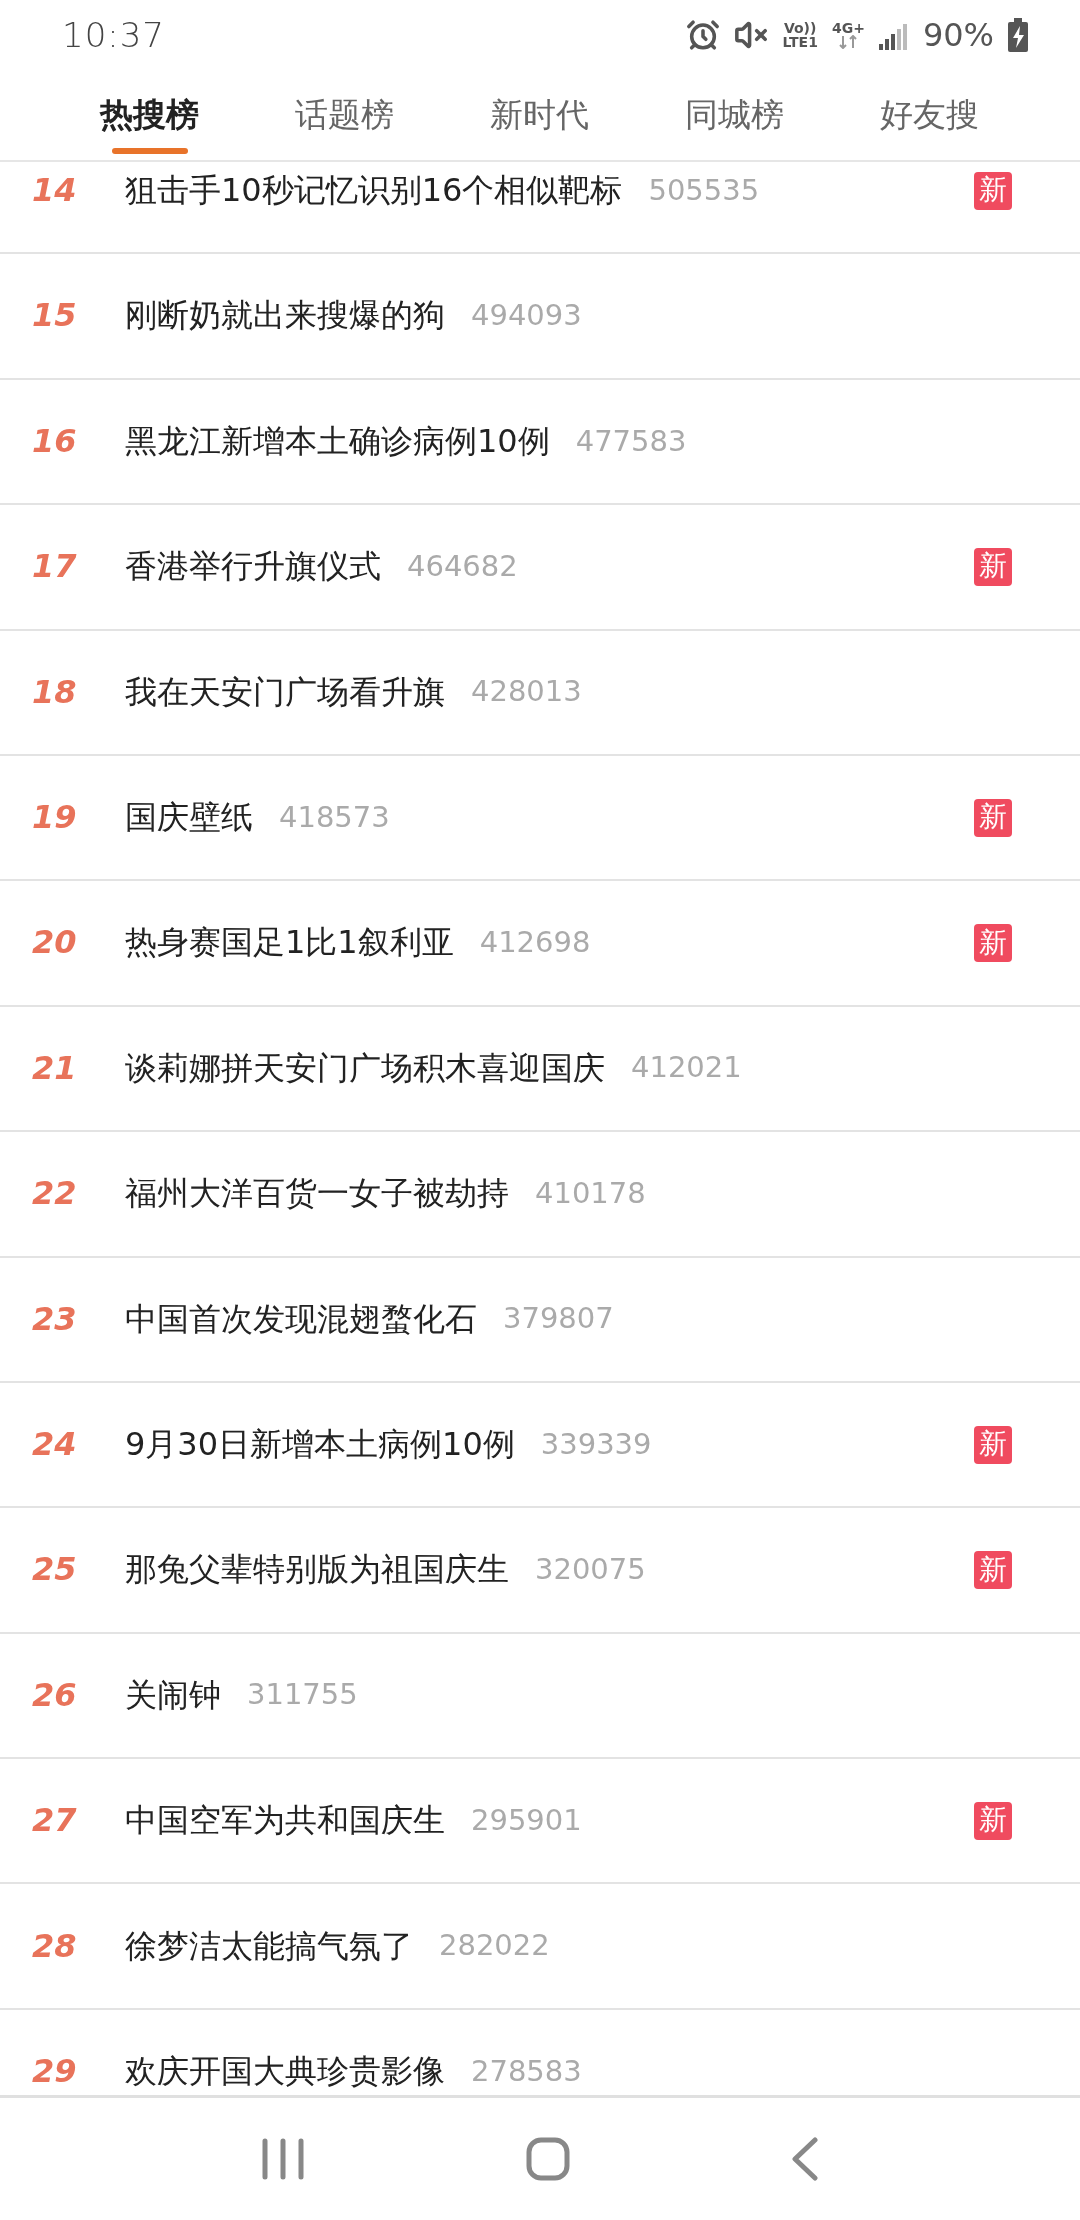 This screenshot has width=1080, height=2220. What do you see at coordinates (462, 566) in the screenshot?
I see `search-count: 464682` at bounding box center [462, 566].